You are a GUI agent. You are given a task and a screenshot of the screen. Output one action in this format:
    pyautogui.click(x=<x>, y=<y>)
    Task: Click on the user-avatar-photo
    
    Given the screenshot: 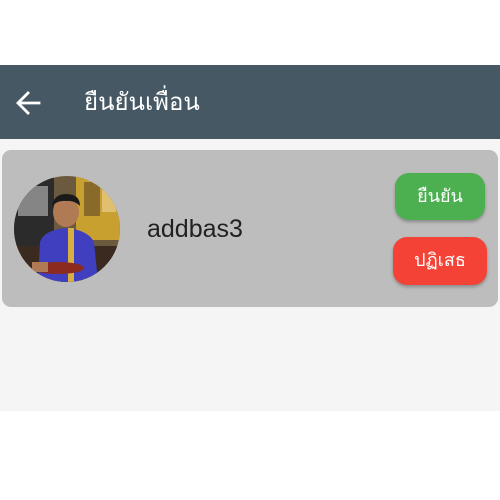 What is the action you would take?
    pyautogui.click(x=67, y=229)
    